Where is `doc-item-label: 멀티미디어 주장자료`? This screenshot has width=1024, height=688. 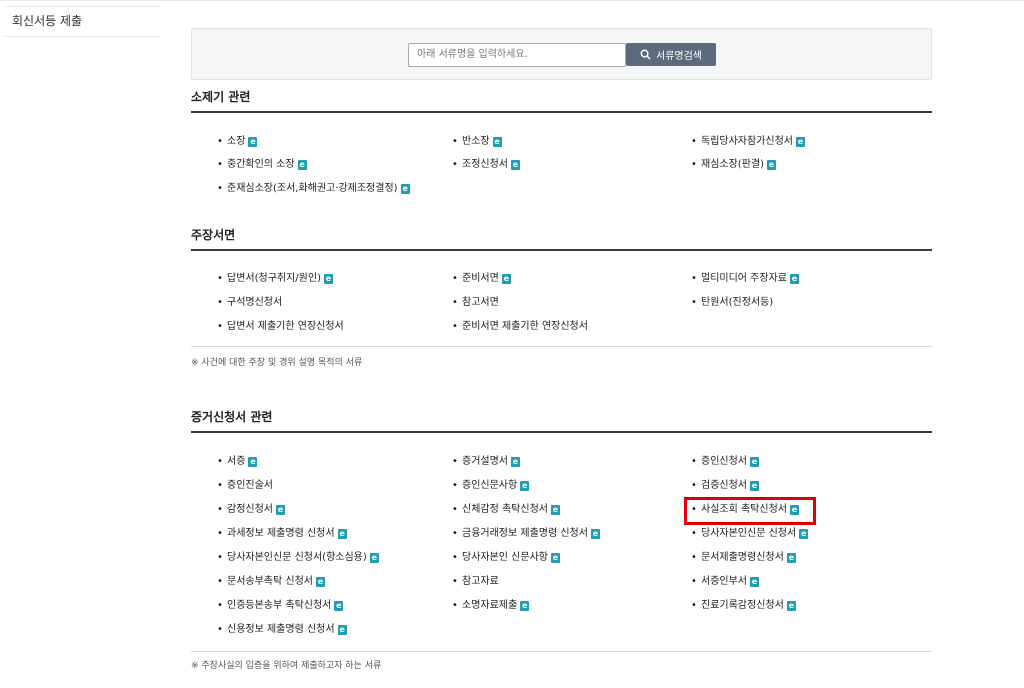 doc-item-label: 멀티미디어 주장자료 is located at coordinates (744, 279).